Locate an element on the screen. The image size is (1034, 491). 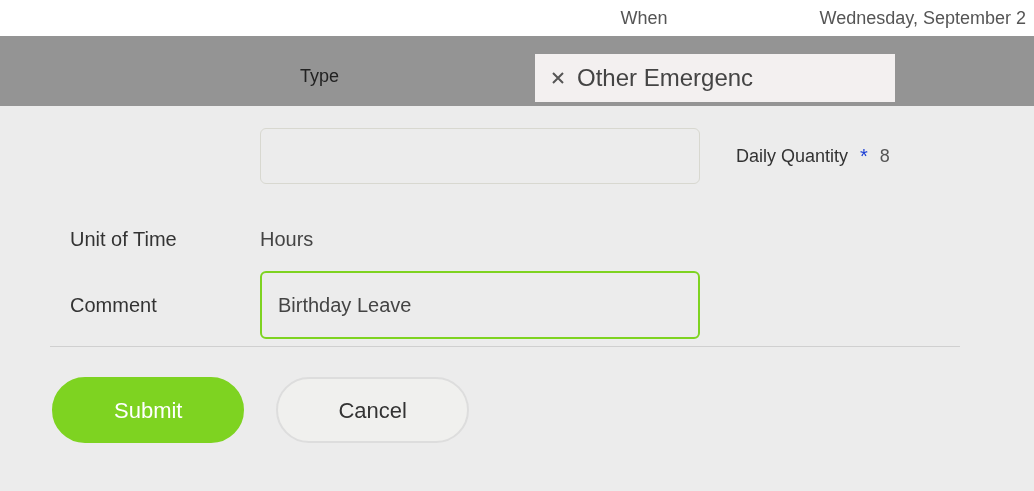
required-mark: * is located at coordinates (864, 156).